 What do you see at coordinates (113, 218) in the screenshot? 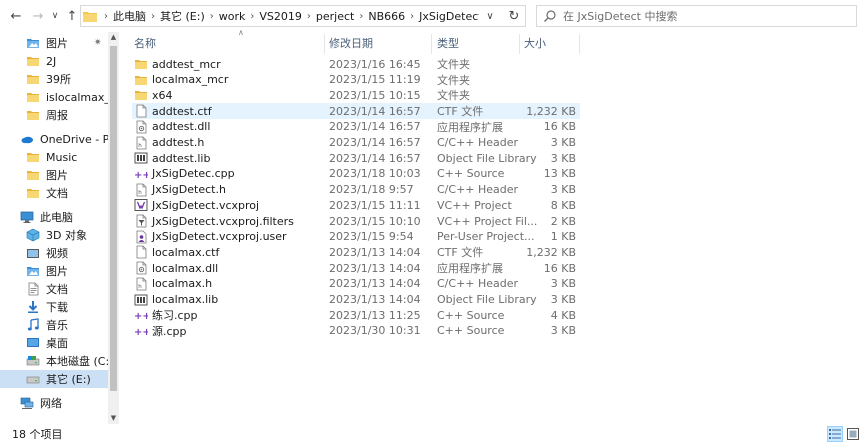
I see `scrollbar-thumb` at bounding box center [113, 218].